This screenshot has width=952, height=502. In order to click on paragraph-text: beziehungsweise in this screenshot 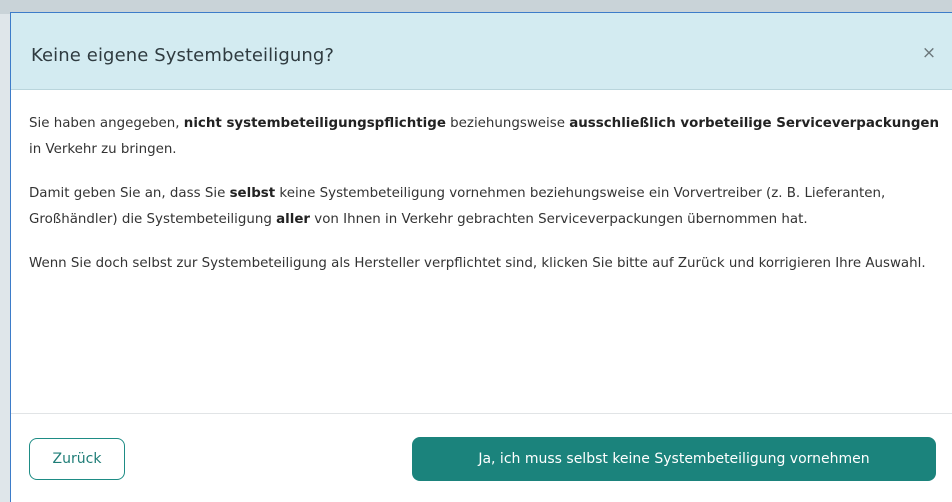, I will do `click(507, 123)`.